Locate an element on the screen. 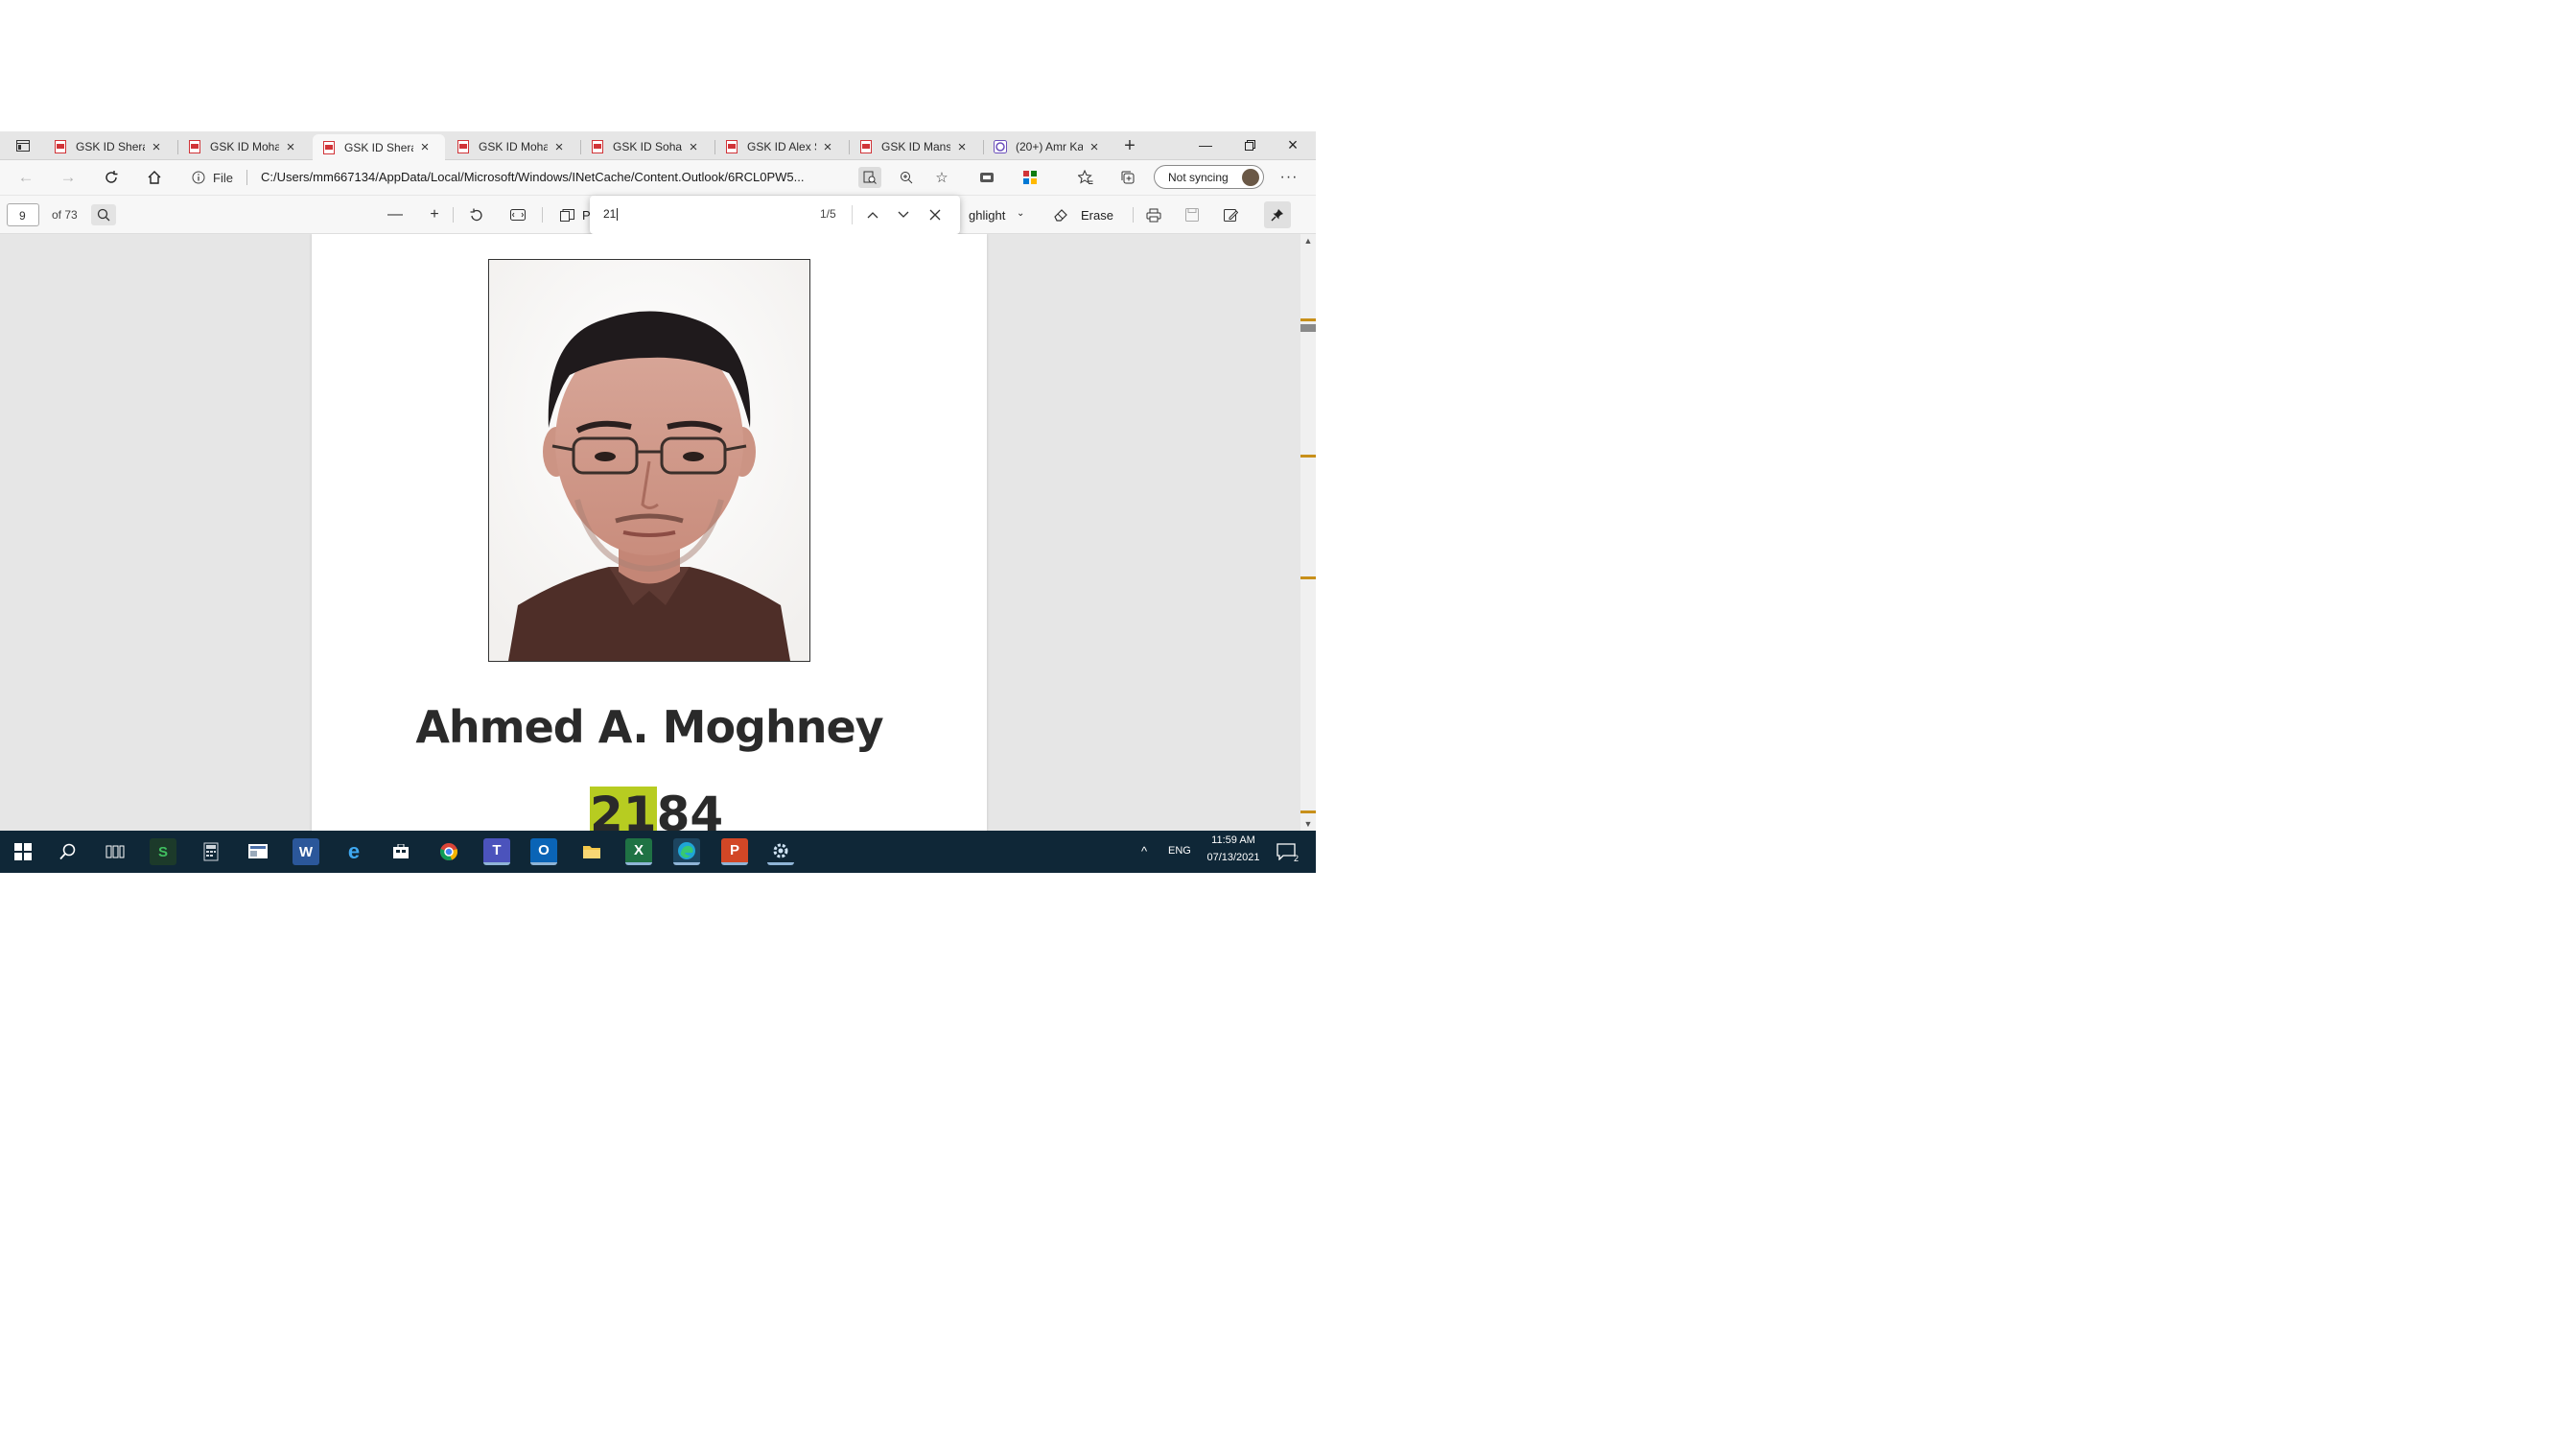 The height and width of the screenshot is (1433, 2576). info-icon is located at coordinates (198, 178).